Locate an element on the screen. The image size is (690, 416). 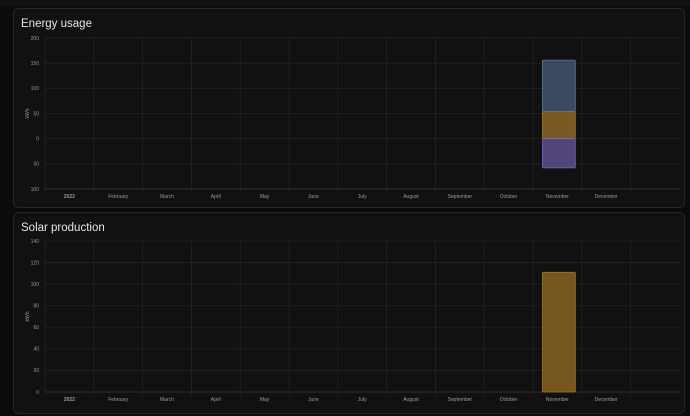
y-tick-label: 200 is located at coordinates (35, 39).